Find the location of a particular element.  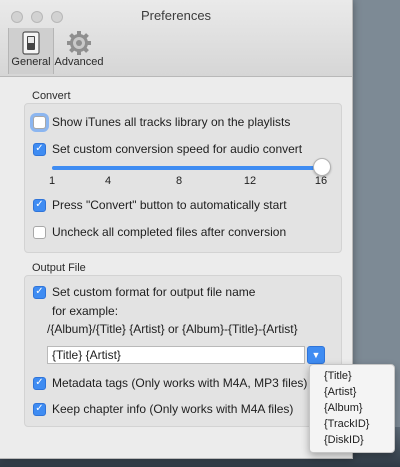

convert-section-label: Convert is located at coordinates (51, 96).